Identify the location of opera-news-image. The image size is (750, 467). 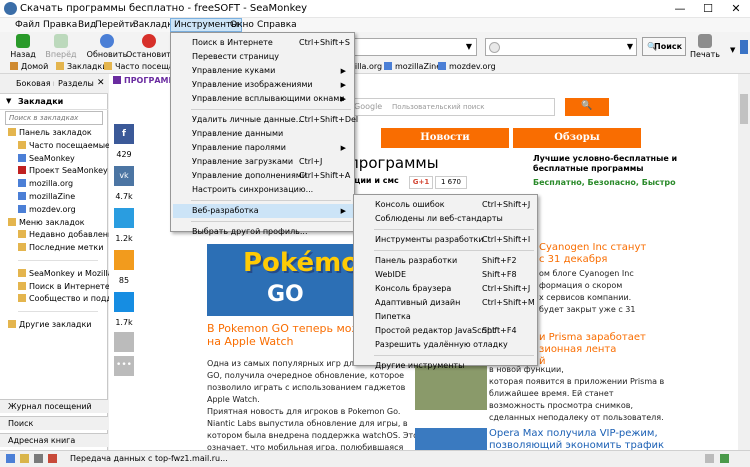
(451, 439).